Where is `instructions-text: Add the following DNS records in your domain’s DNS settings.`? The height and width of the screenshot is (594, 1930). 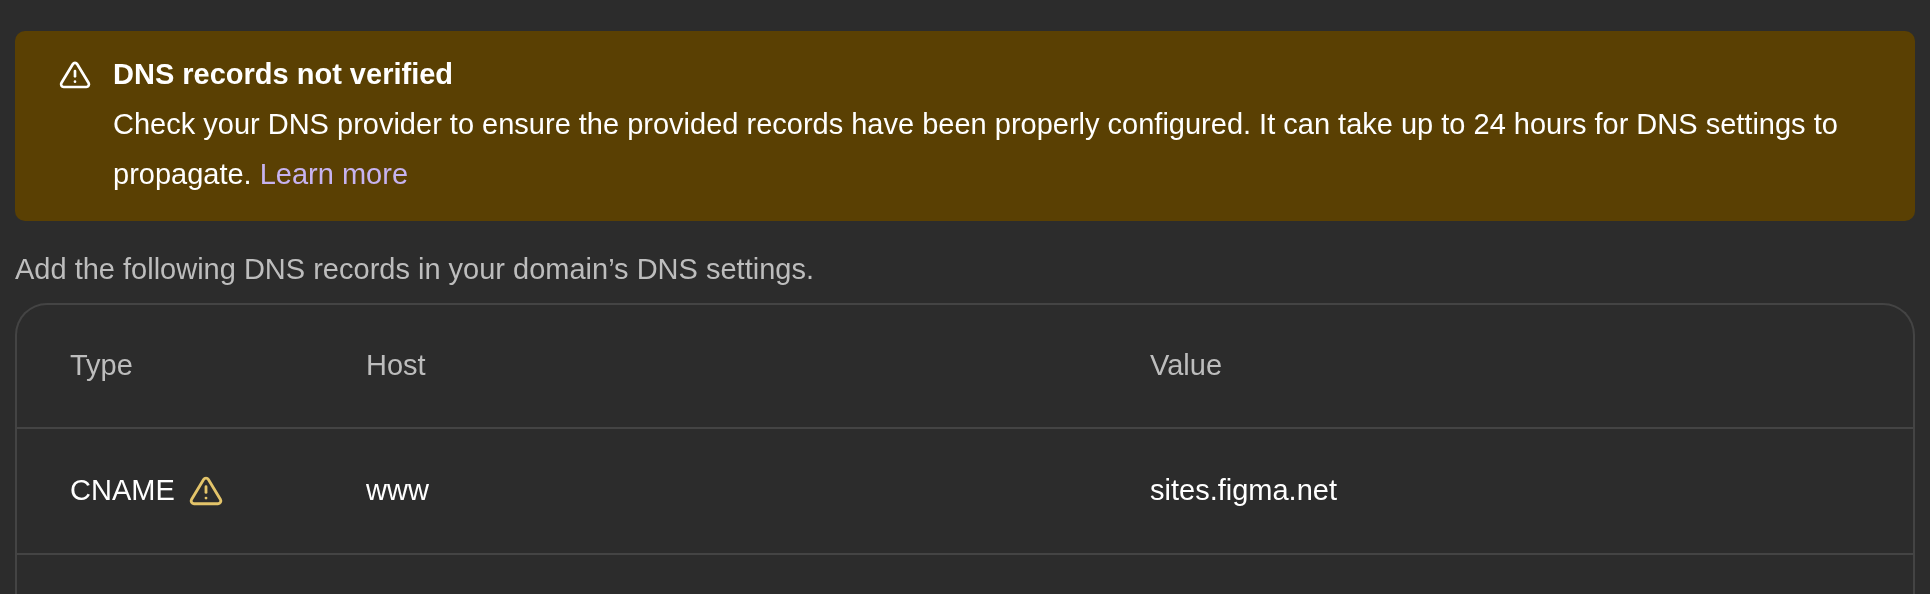 instructions-text: Add the following DNS records in your domain’s DNS settings. is located at coordinates (415, 269).